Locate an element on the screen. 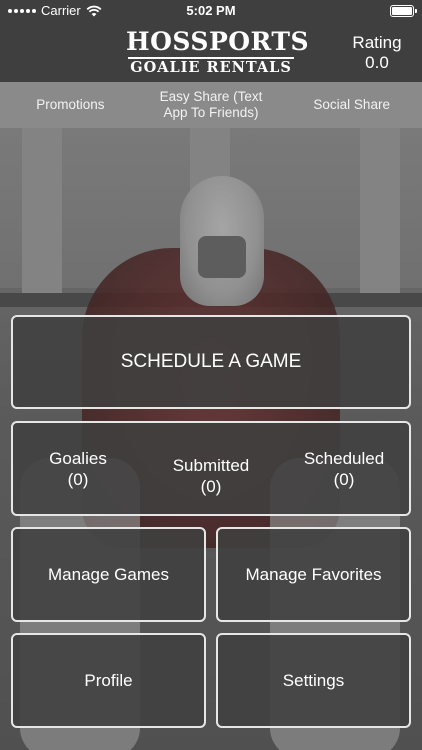 Image resolution: width=422 pixels, height=750 pixels. logo-line1: HOSSPORTS is located at coordinates (218, 41).